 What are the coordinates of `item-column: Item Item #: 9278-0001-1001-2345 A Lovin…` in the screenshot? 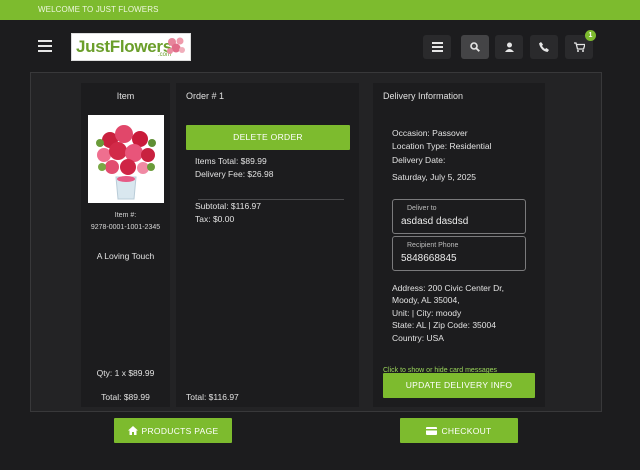 It's located at (125, 245).